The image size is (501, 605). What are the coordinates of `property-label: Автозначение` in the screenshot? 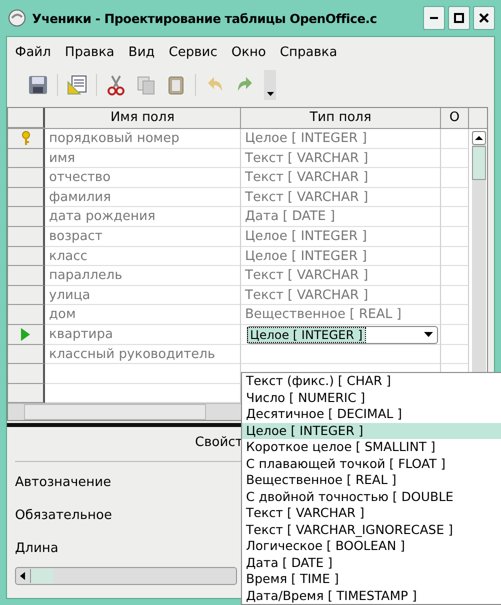 It's located at (63, 483).